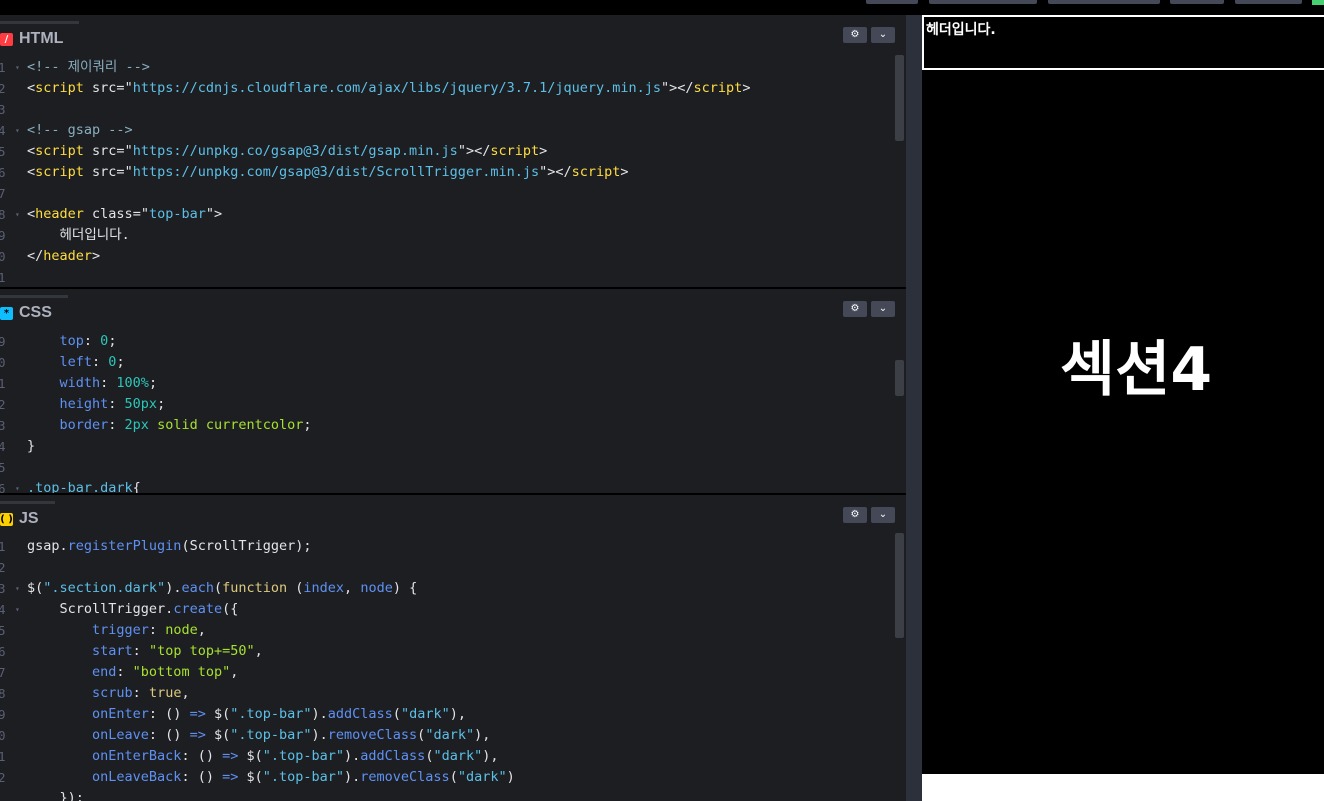 The width and height of the screenshot is (1324, 801). I want to click on line-number: 9, so click(3, 714).